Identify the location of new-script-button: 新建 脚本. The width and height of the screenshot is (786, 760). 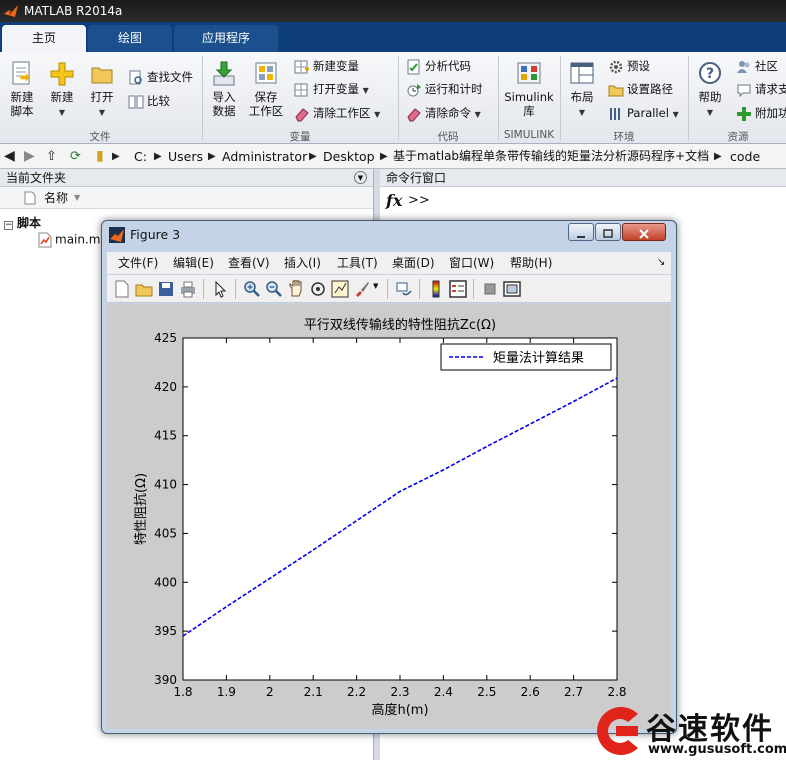
(22, 89).